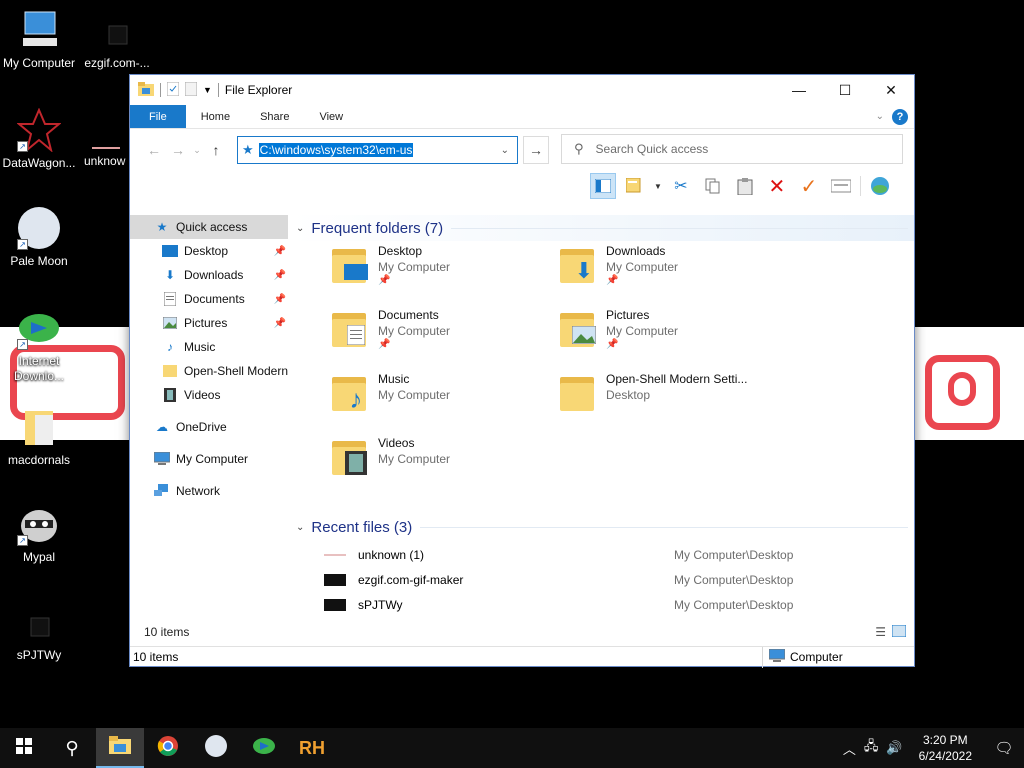  I want to click on music-icon: ♪, so click(170, 347).